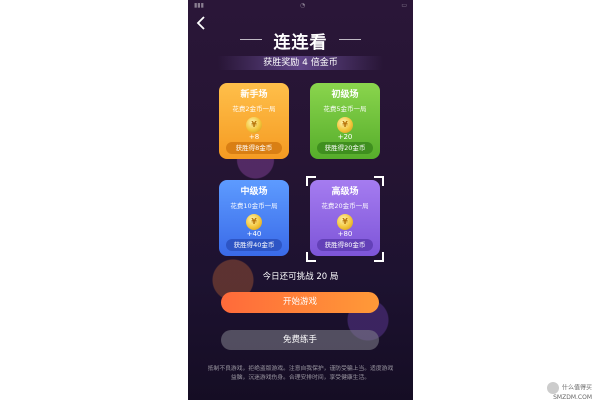 The image size is (600, 401). I want to click on free-practice-button: 免费练手, so click(300, 340).